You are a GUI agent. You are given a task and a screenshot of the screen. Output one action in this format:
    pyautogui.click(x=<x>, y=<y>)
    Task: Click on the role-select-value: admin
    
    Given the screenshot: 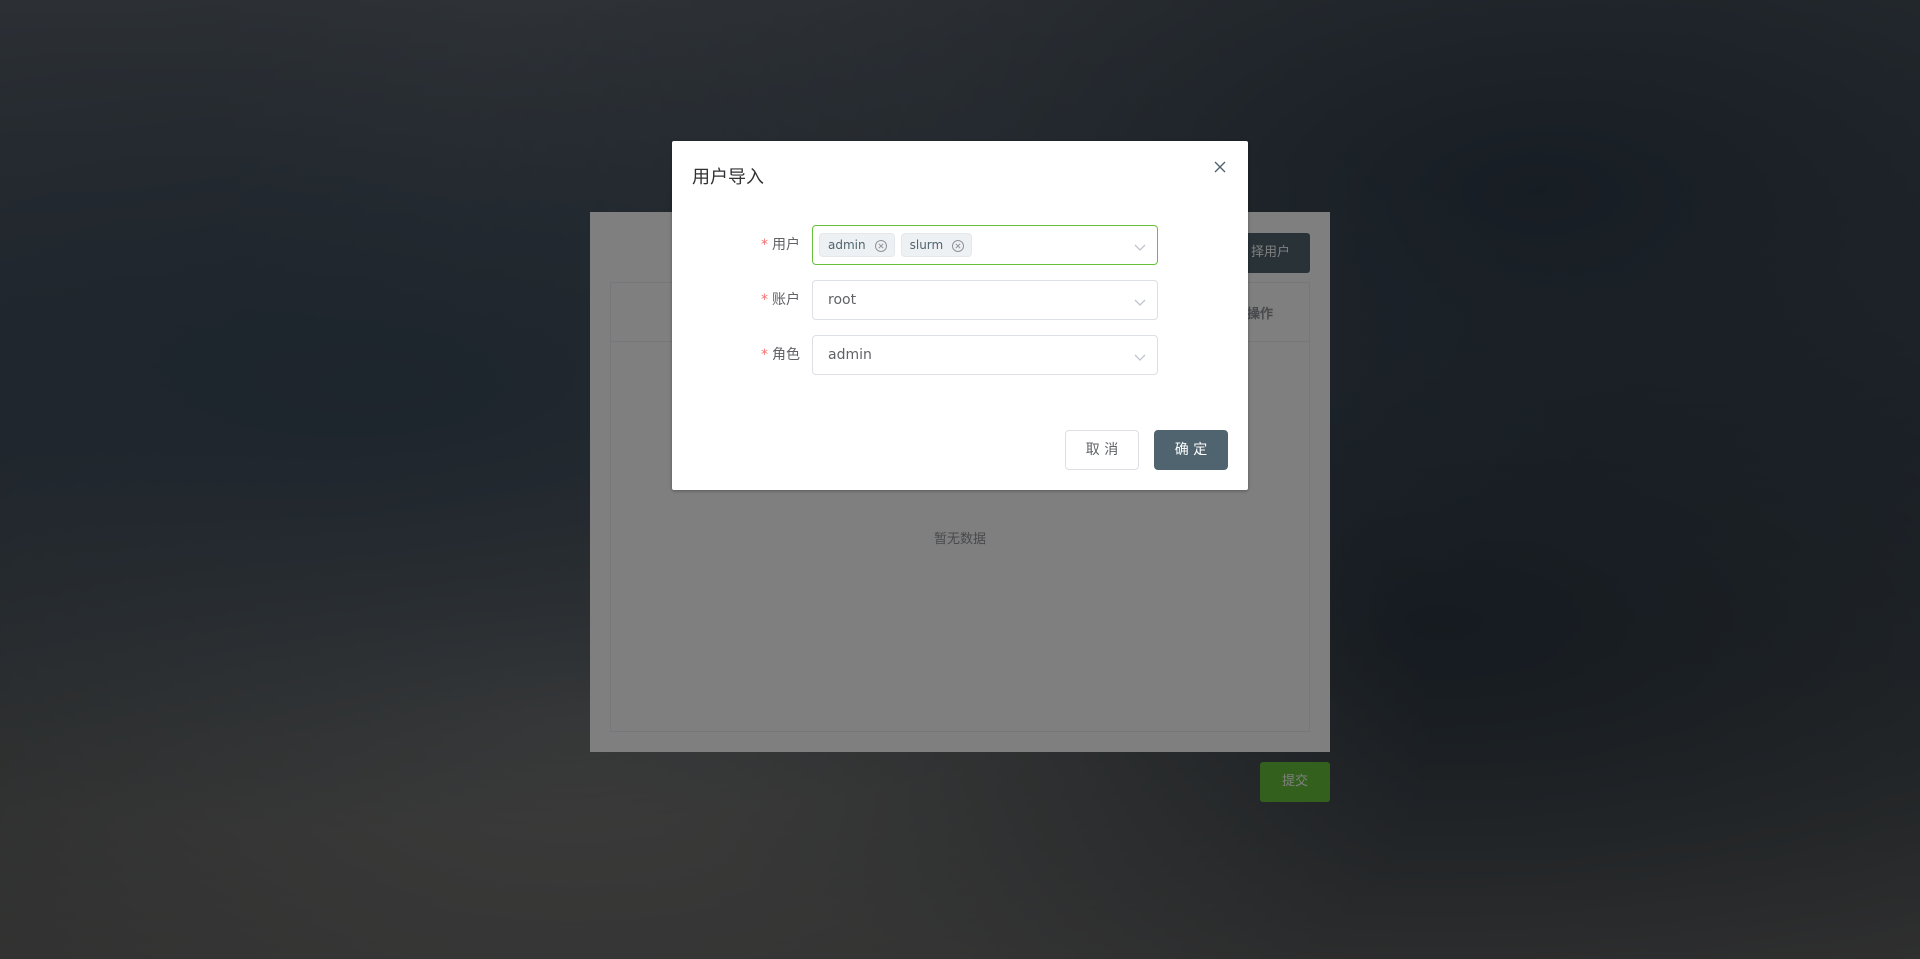 What is the action you would take?
    pyautogui.click(x=850, y=355)
    